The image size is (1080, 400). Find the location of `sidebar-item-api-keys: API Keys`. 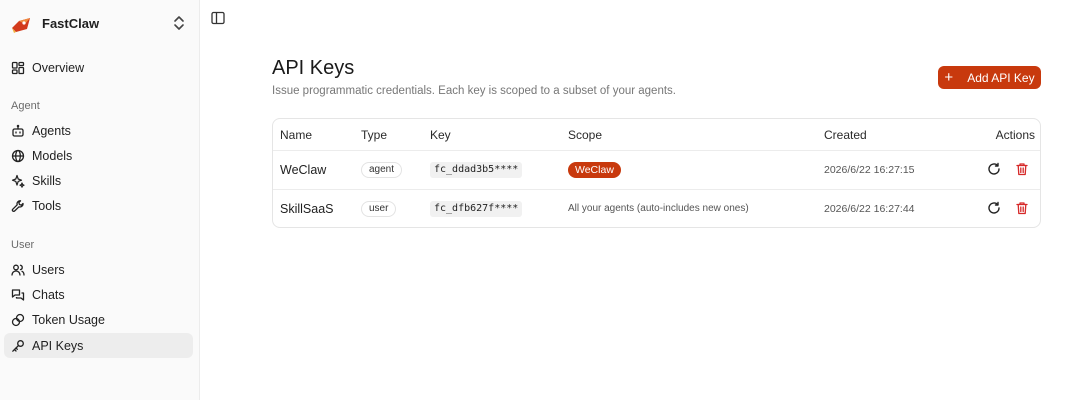

sidebar-item-api-keys: API Keys is located at coordinates (98, 345).